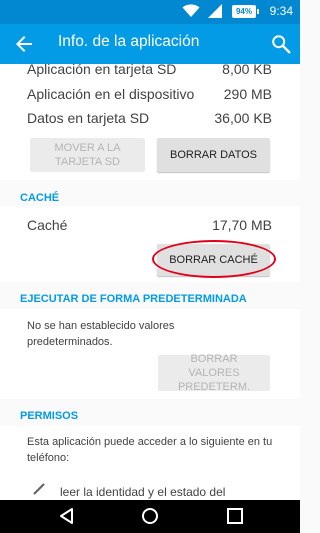  What do you see at coordinates (191, 10) in the screenshot?
I see `wifi-icon` at bounding box center [191, 10].